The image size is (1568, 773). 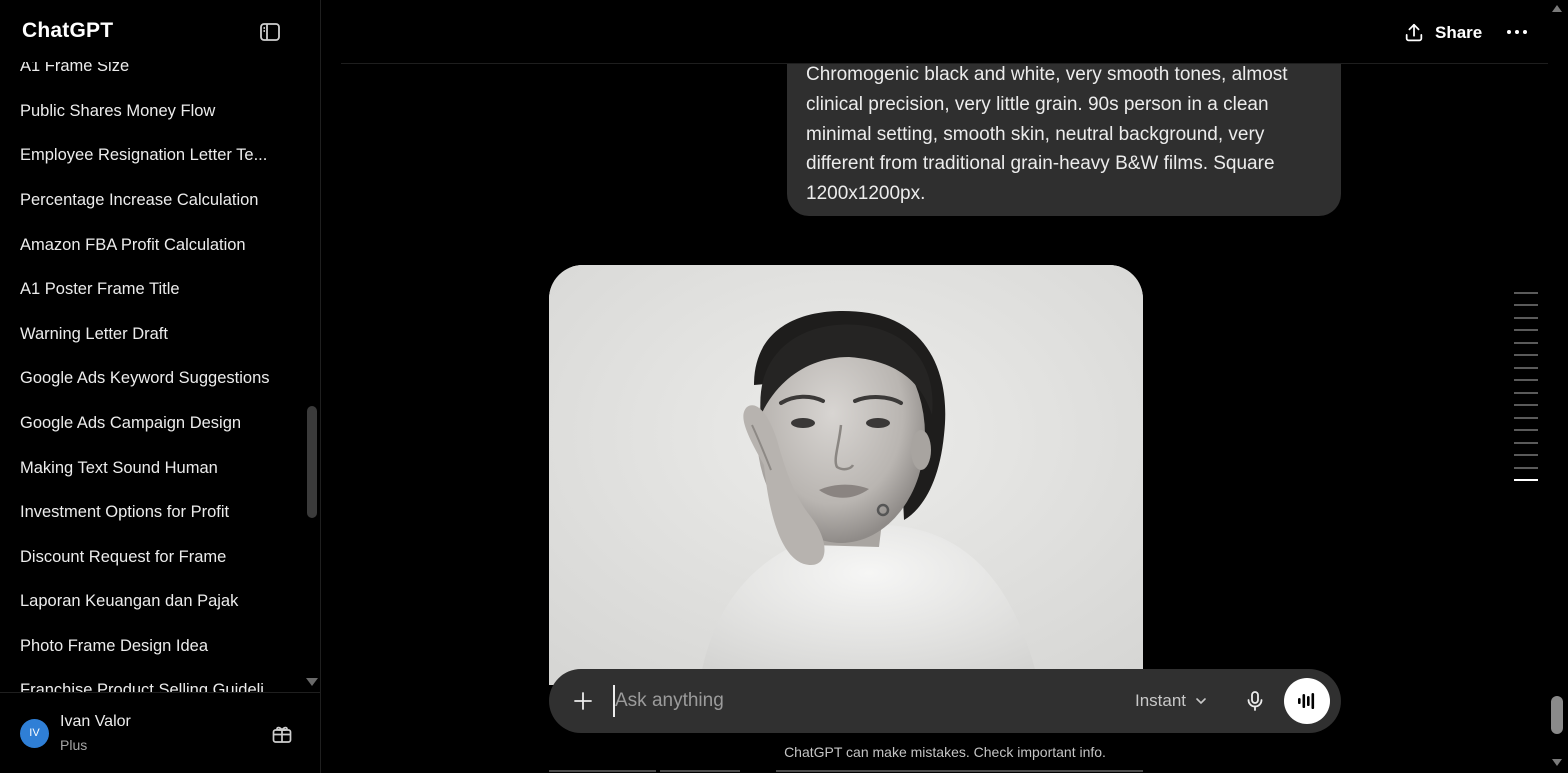 I want to click on chat-item: Photo Frame Design Idea, so click(x=160, y=646).